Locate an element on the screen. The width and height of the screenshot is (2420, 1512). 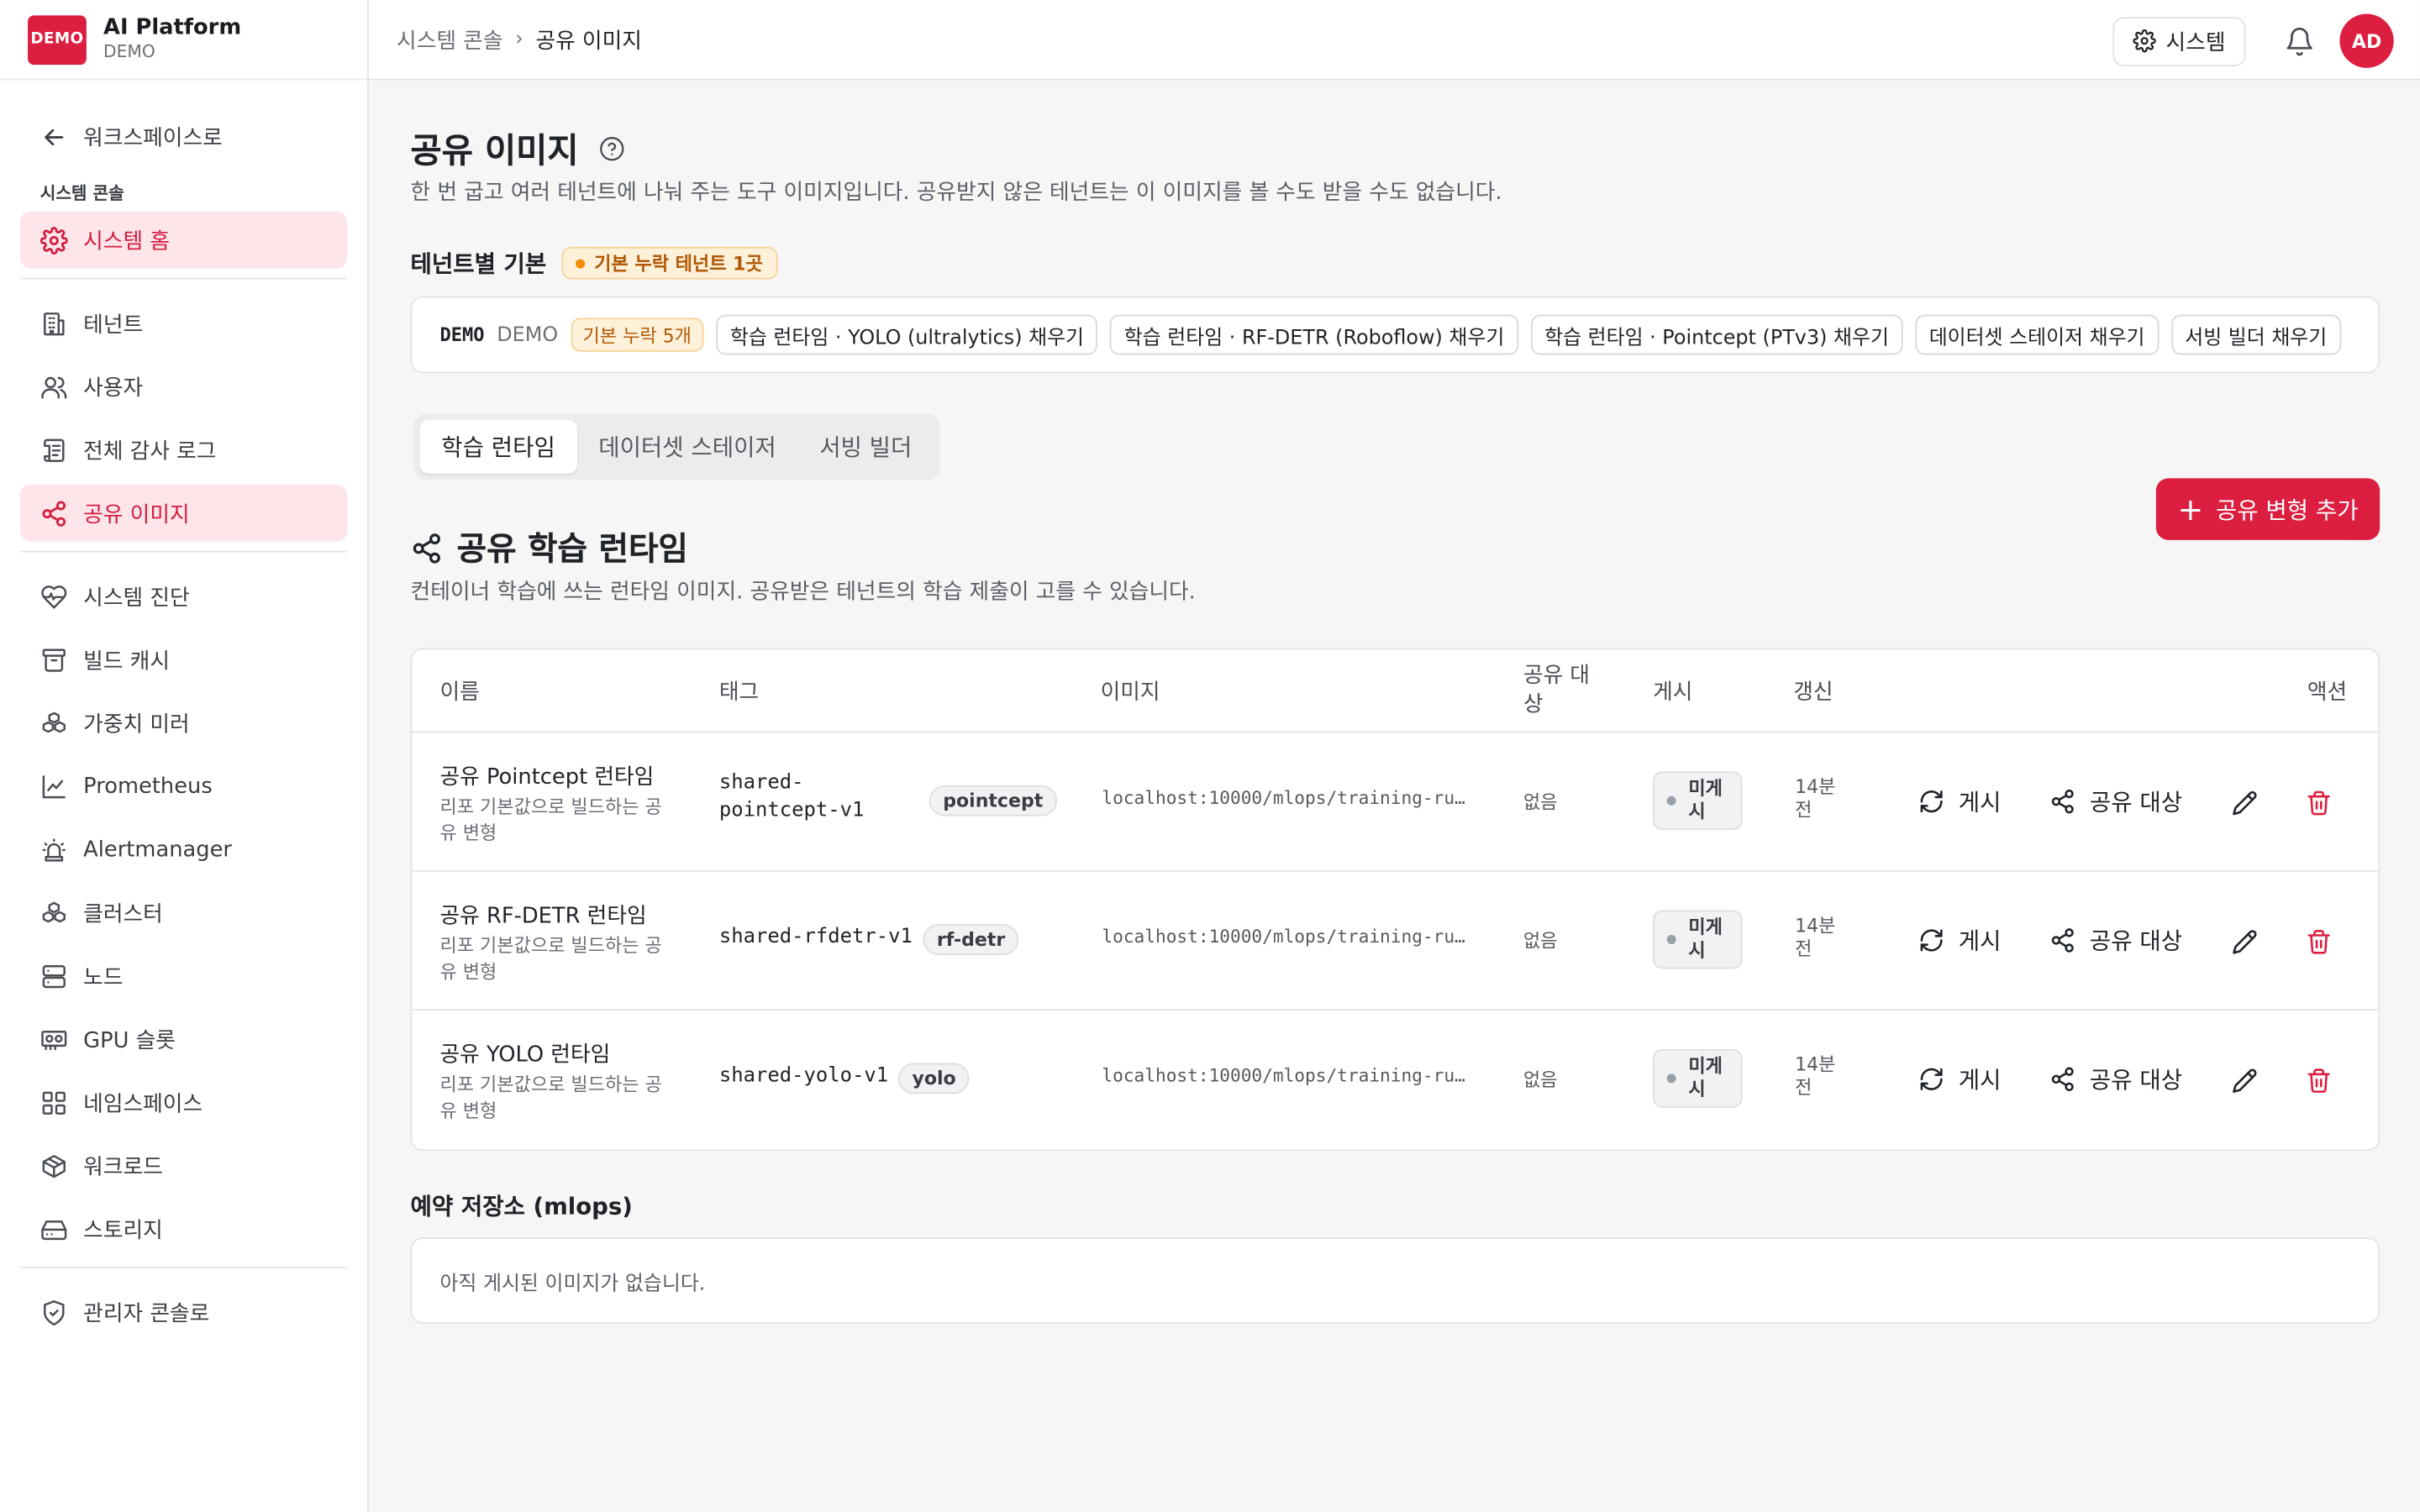
row-publish-line1: 미게 is located at coordinates (1706, 1066).